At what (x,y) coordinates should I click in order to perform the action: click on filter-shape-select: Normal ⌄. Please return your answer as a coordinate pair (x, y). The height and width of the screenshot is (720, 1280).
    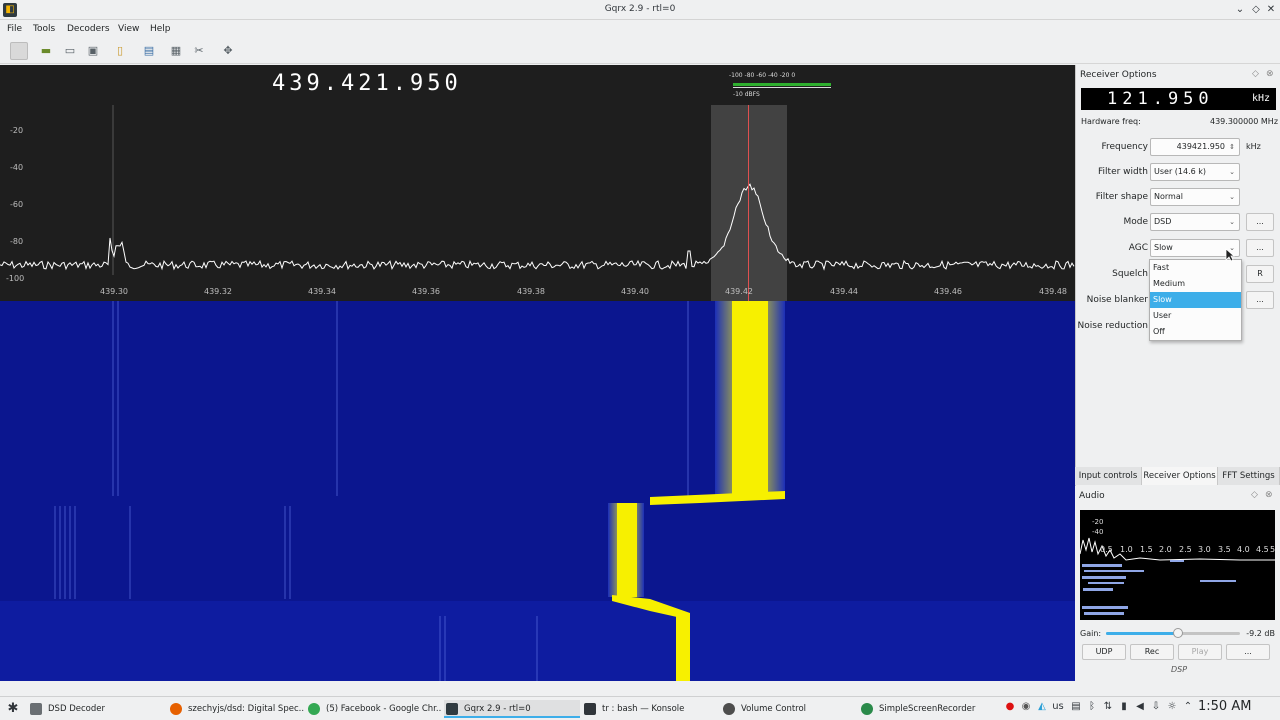
    Looking at the image, I should click on (1195, 197).